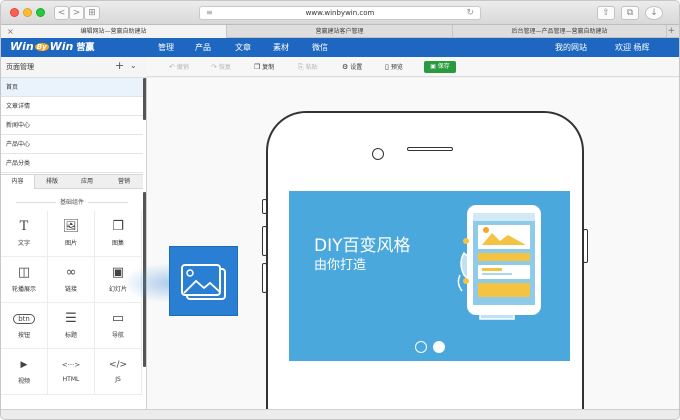 The width and height of the screenshot is (680, 420). Describe the element at coordinates (421, 347) in the screenshot. I see `carousel-dot` at that location.